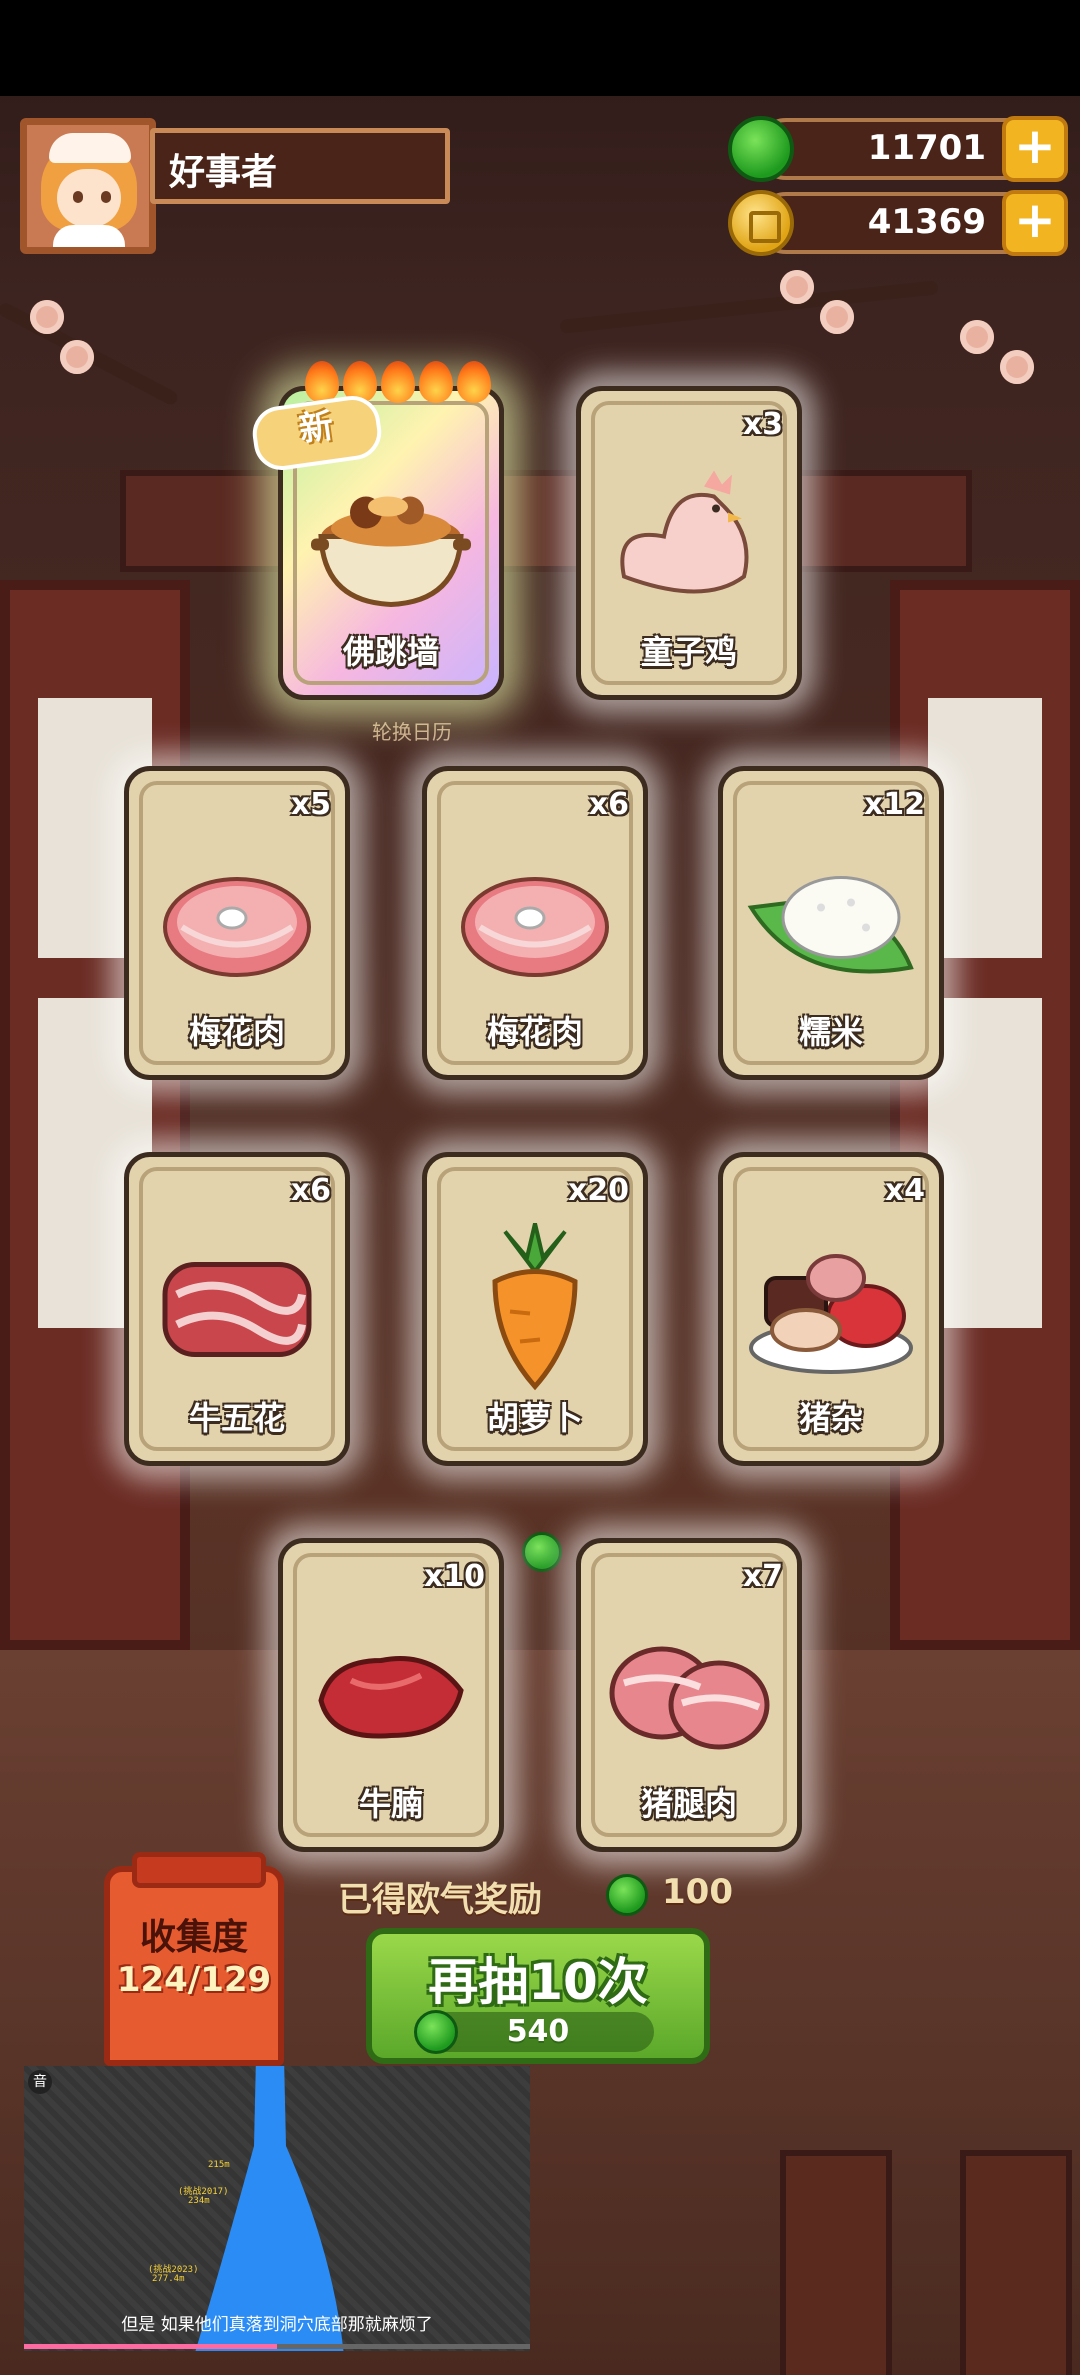 The width and height of the screenshot is (1080, 2375). Describe the element at coordinates (540, 48) in the screenshot. I see `status-bar` at that location.